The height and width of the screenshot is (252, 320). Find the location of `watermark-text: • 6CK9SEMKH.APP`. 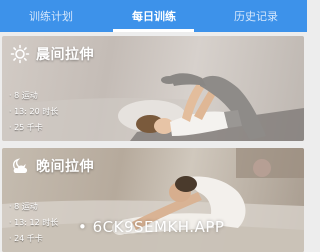

watermark-text: • 6CK9SEMKH.APP is located at coordinates (151, 227).